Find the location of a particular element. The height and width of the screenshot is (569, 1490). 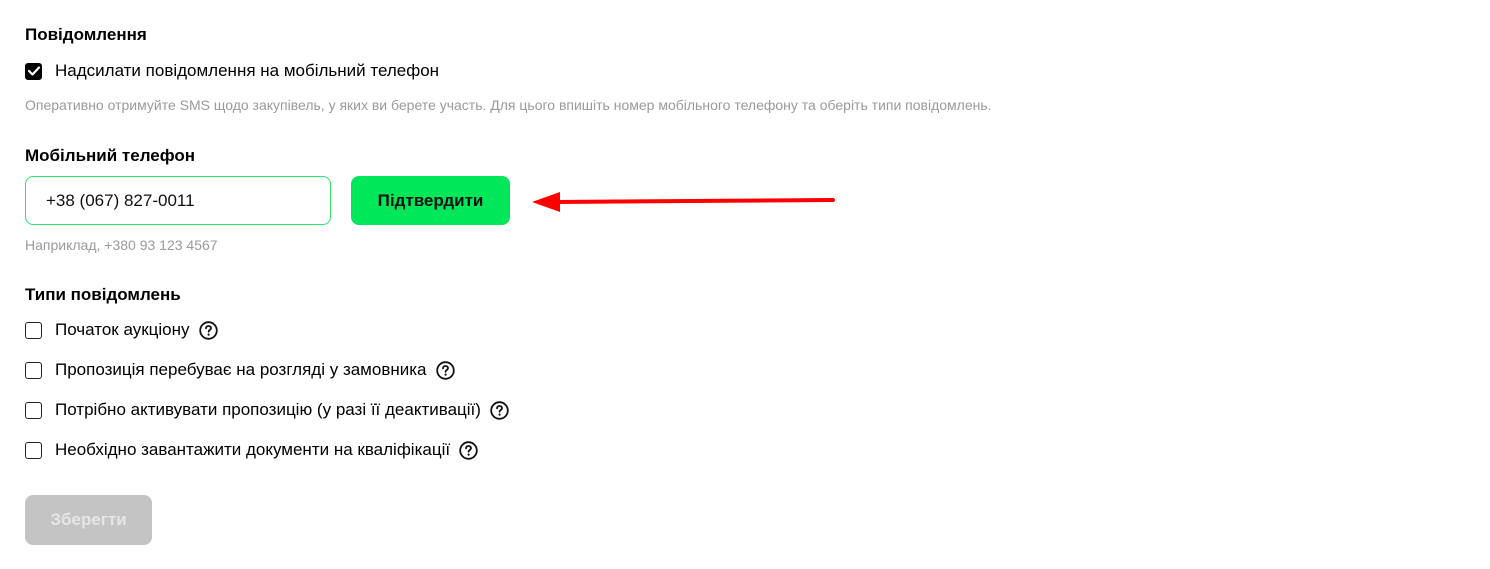

confirm-button: Підтвердити is located at coordinates (430, 200).